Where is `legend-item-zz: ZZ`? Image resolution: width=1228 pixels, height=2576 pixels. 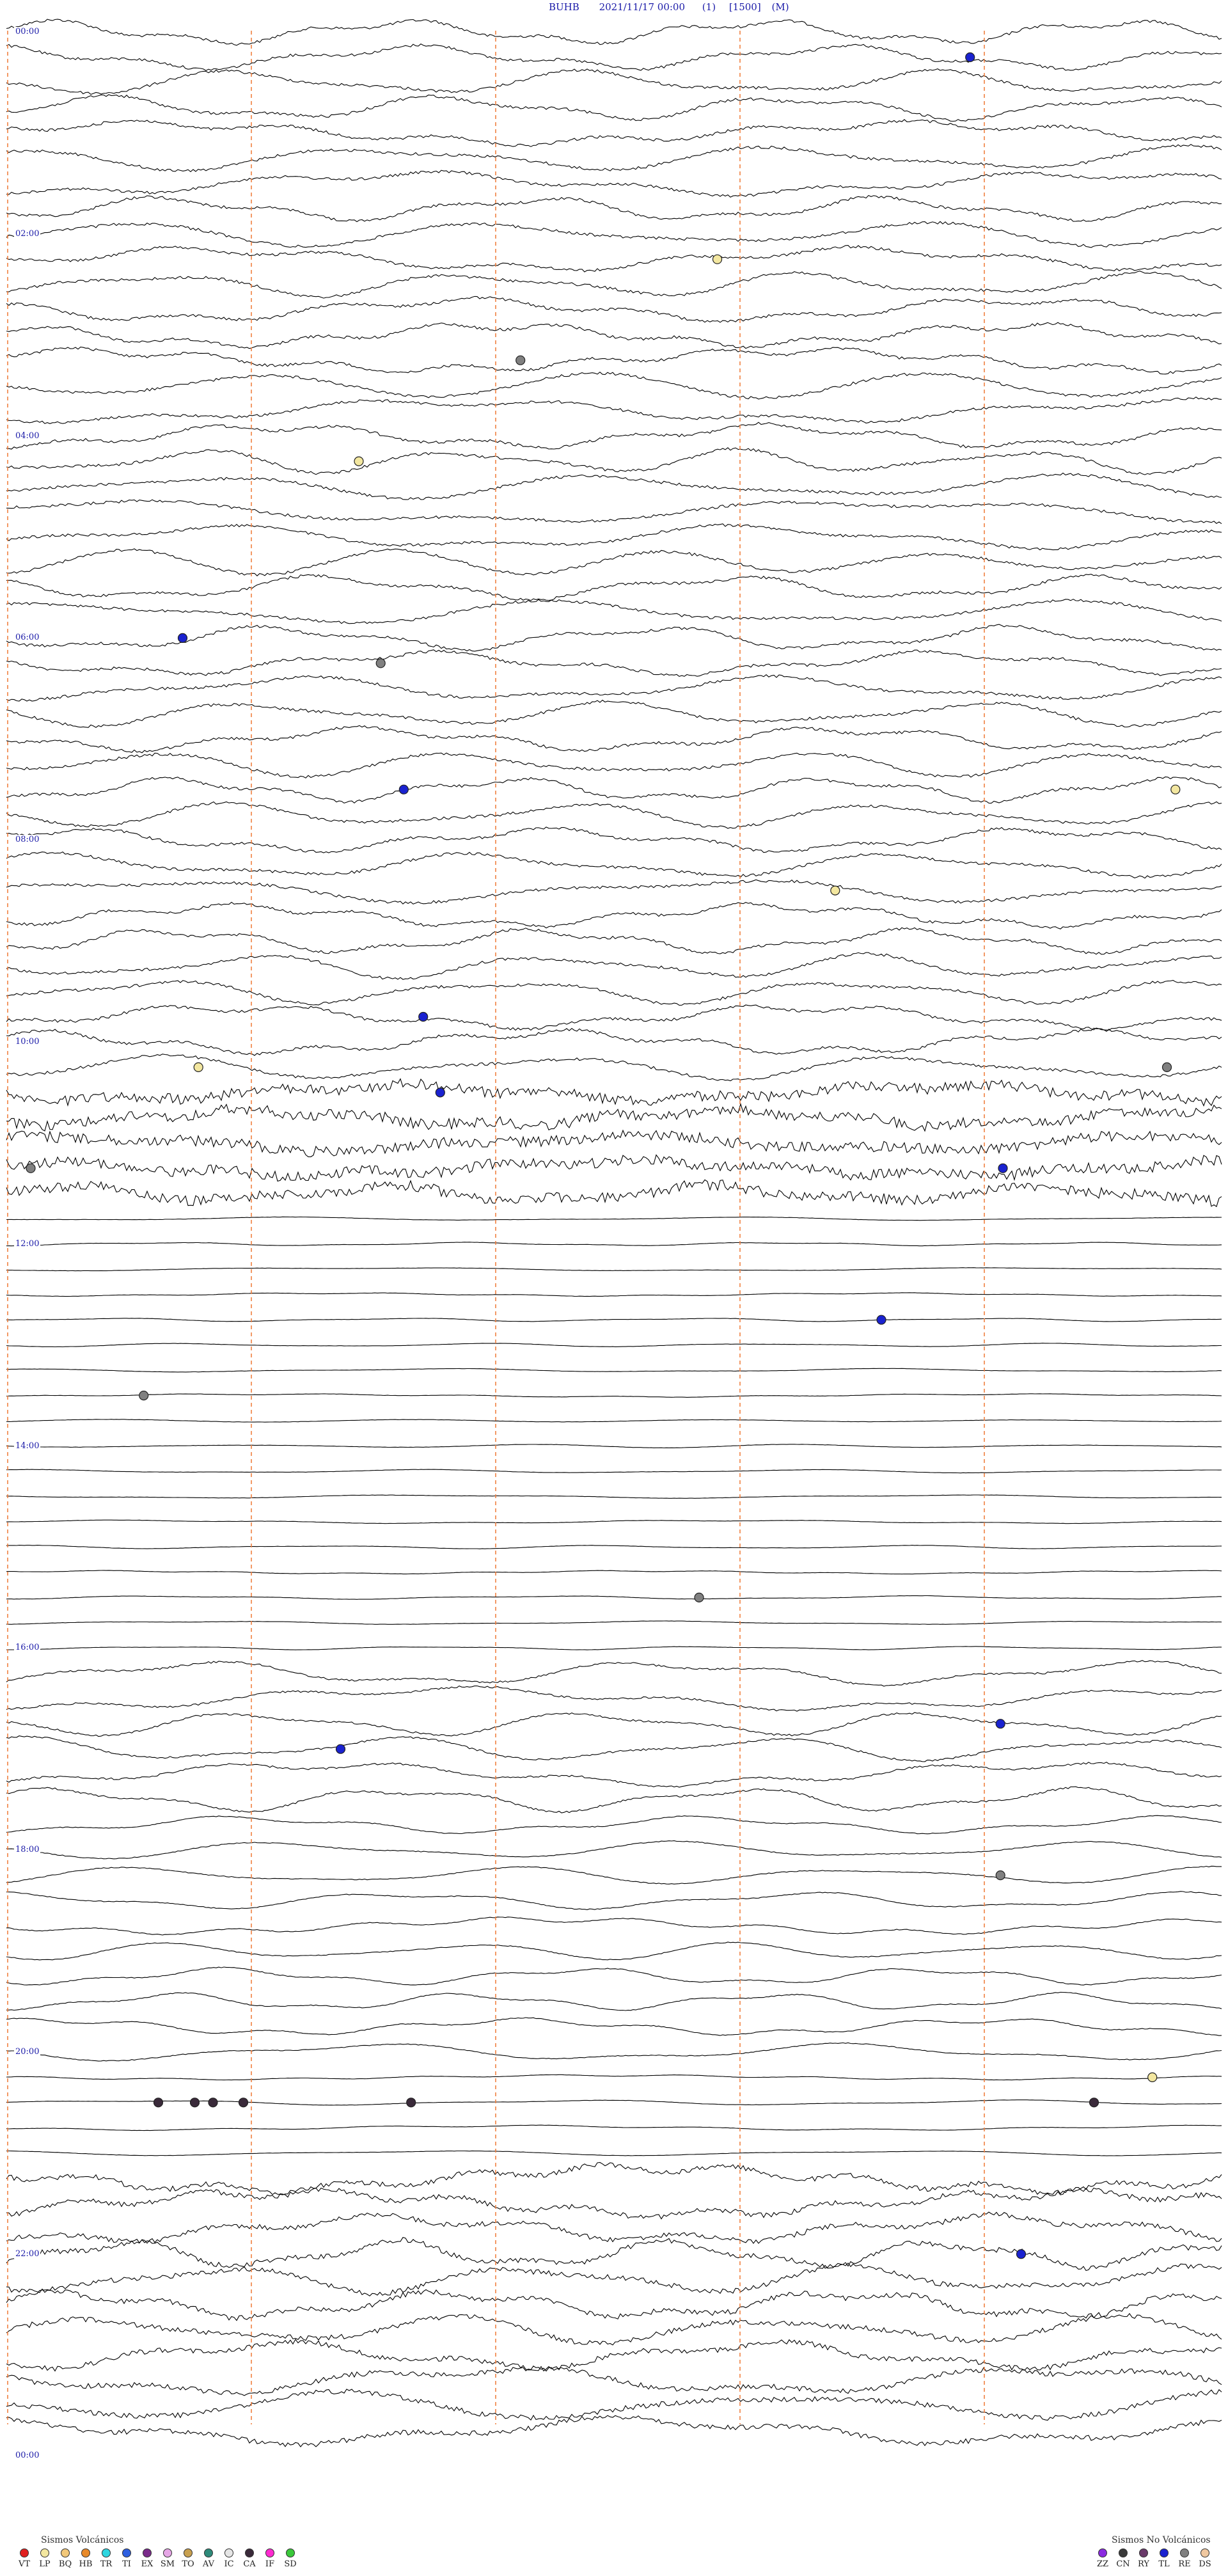 legend-item-zz: ZZ is located at coordinates (1102, 2558).